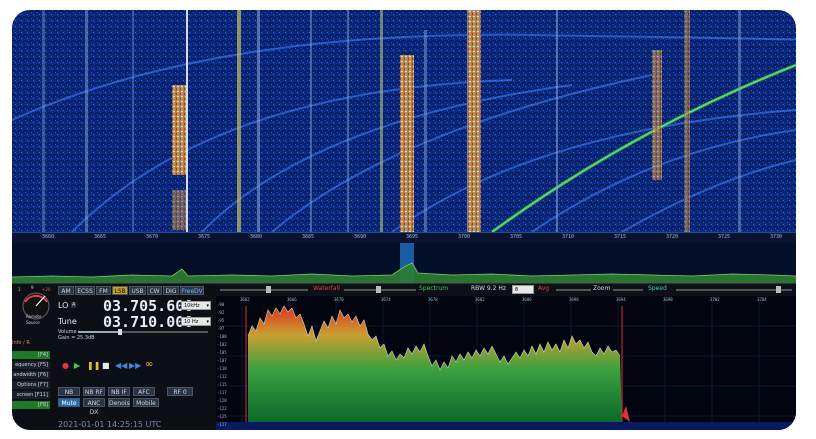 The width and height of the screenshot is (816, 439). Describe the element at coordinates (308, 237) in the screenshot. I see `freq-tick-label: 3685` at that location.